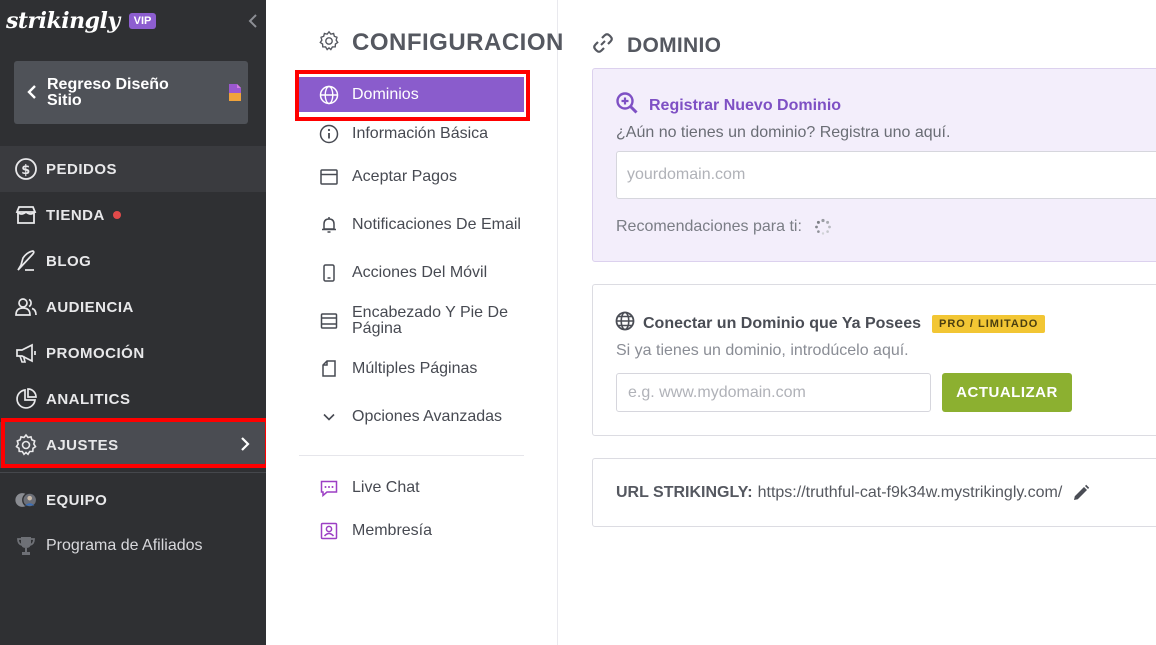 The height and width of the screenshot is (645, 1156). Describe the element at coordinates (69, 261) in the screenshot. I see `nav-label: BLOG` at that location.